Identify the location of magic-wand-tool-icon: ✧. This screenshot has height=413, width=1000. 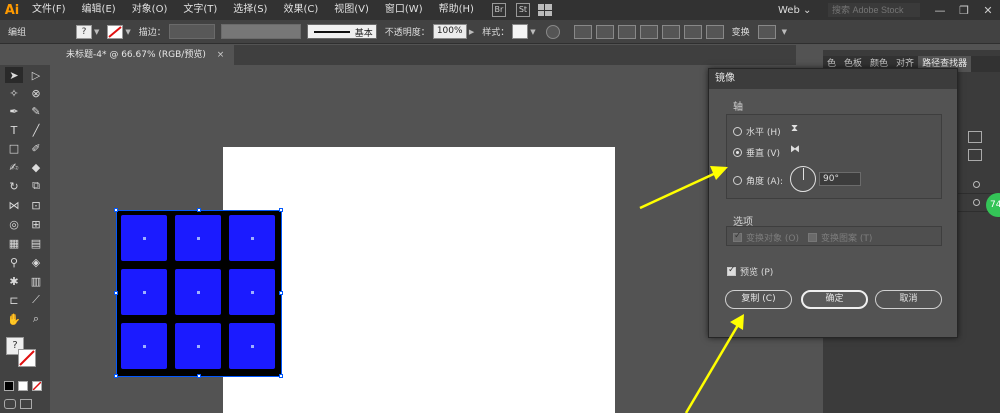
(14, 93).